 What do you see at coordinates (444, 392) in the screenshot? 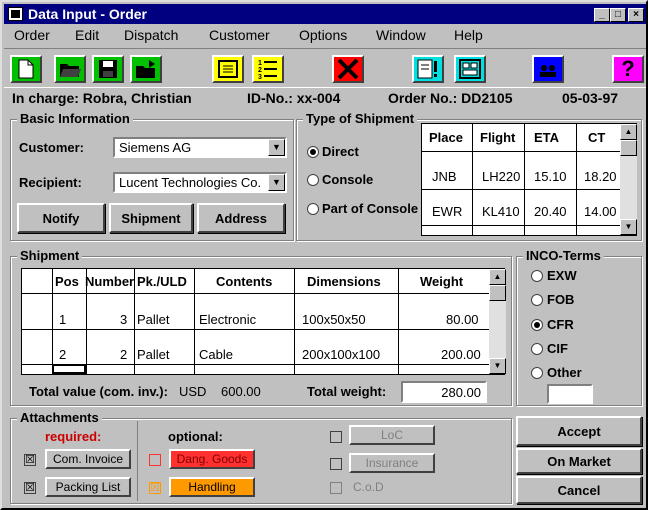
I see `total-weight-field: 280.00` at bounding box center [444, 392].